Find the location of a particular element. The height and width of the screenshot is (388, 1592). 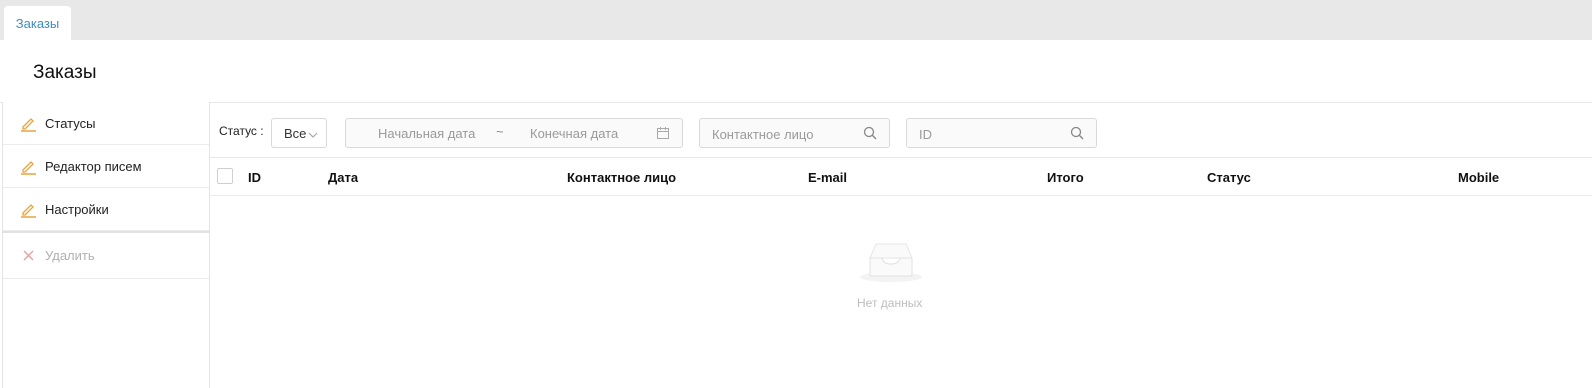

delete-label: Удалить is located at coordinates (70, 255).